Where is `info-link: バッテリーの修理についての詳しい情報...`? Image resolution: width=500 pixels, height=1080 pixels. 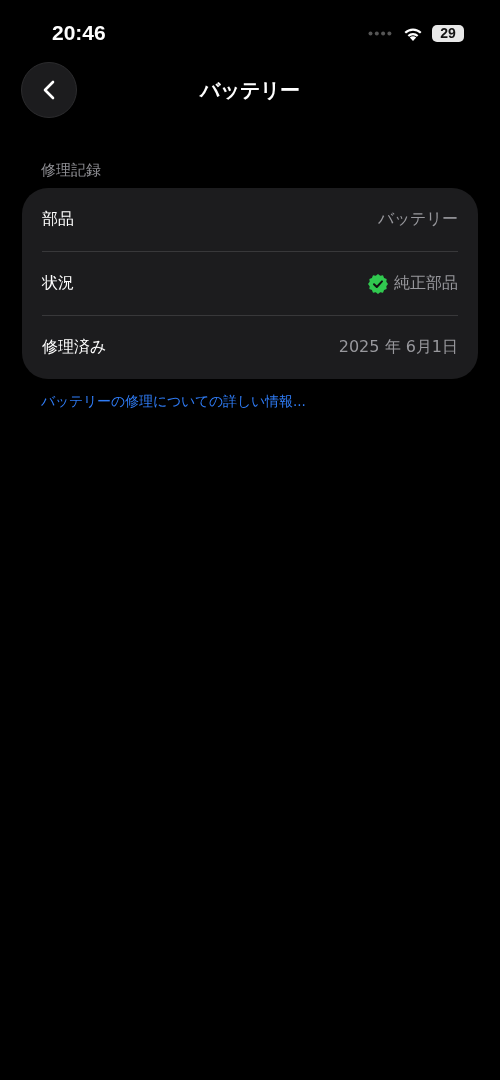 info-link: バッテリーの修理についての詳しい情報... is located at coordinates (173, 401).